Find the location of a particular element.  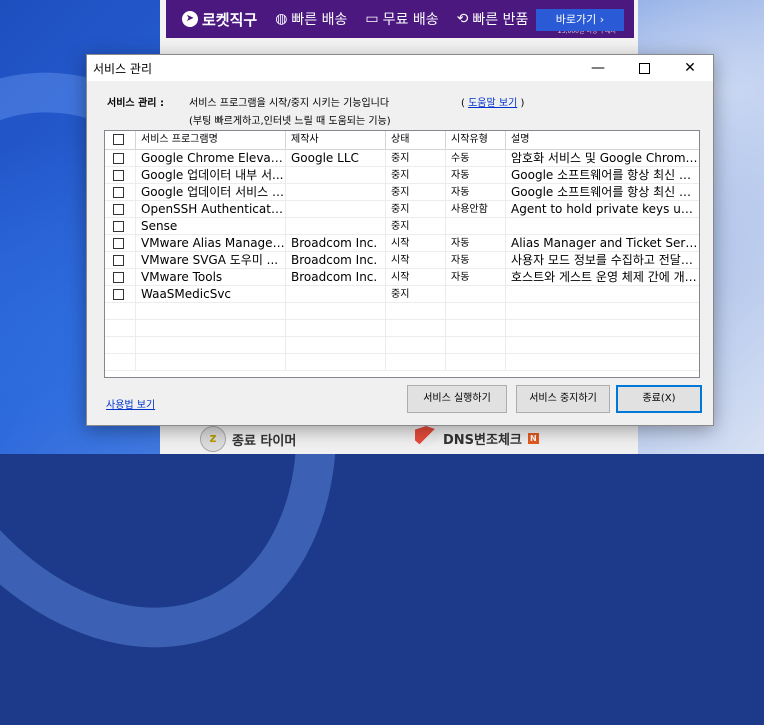

banner-logo: ➤ 로켓직구 is located at coordinates (219, 19).